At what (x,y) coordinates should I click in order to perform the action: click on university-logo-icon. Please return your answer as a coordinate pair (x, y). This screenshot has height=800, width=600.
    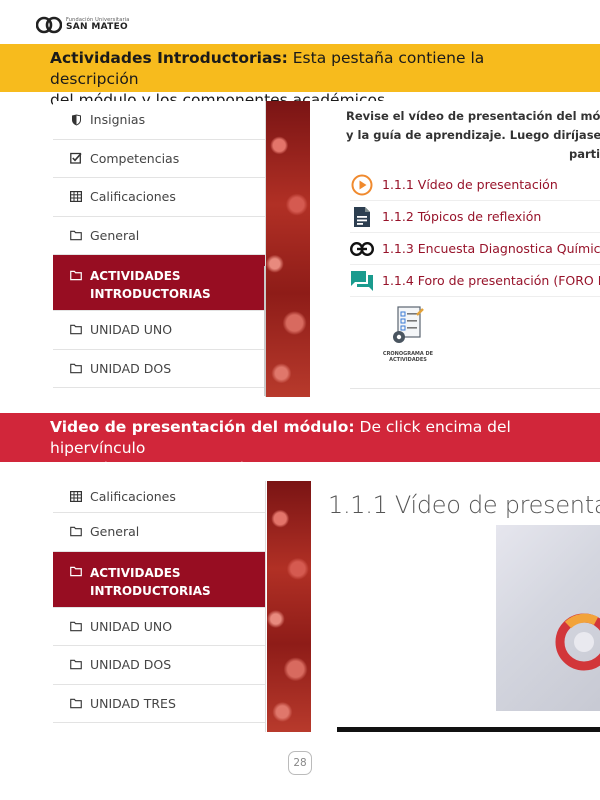
    Looking at the image, I should click on (577, 642).